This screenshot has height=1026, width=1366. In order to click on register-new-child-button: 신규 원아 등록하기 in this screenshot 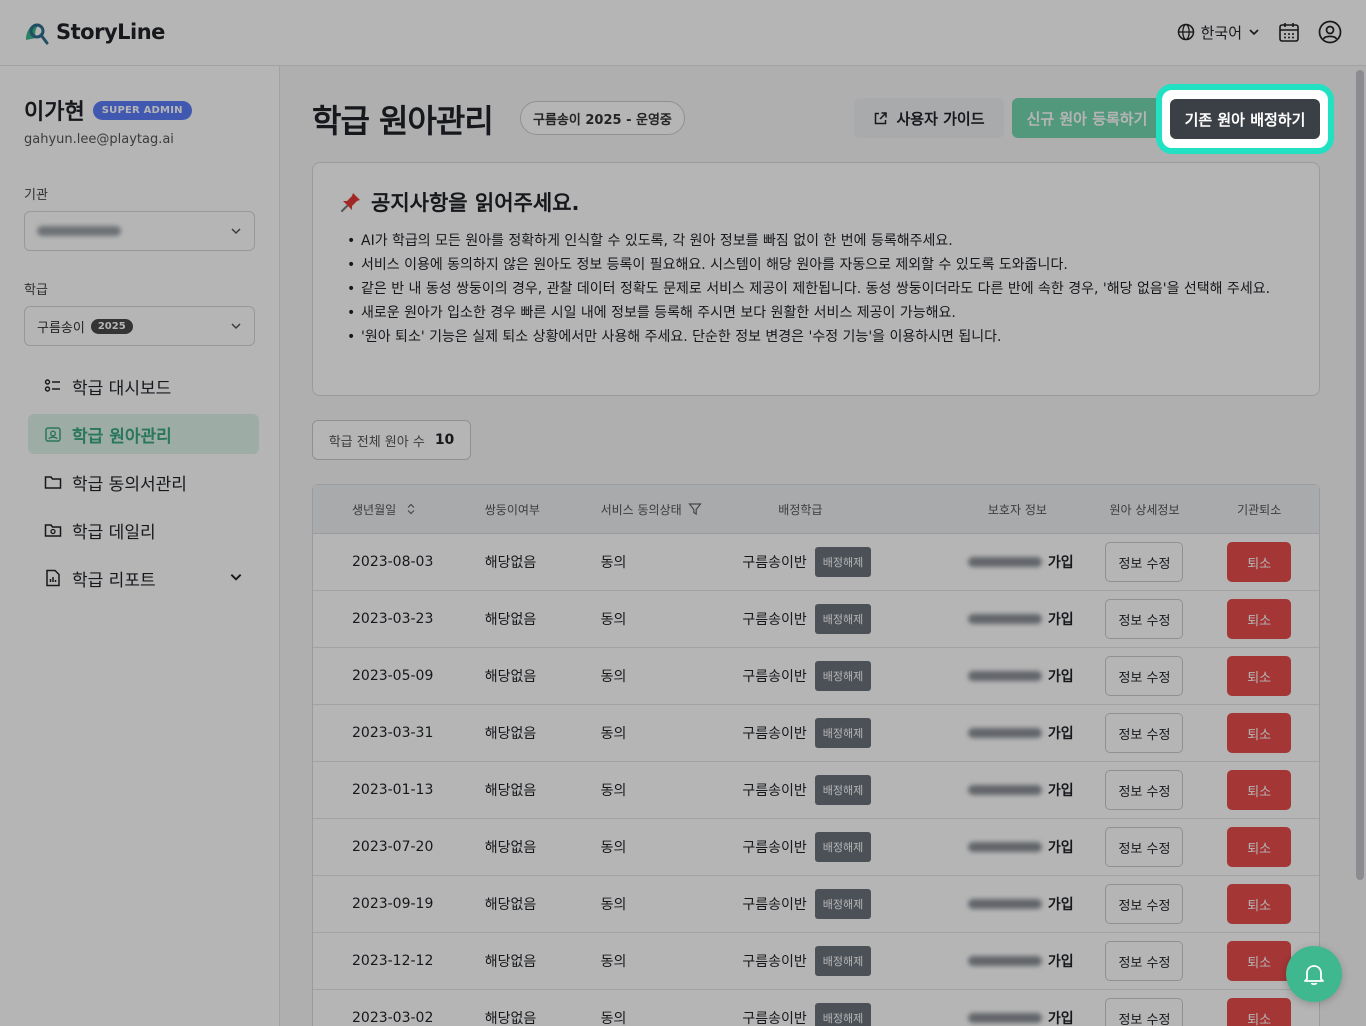, I will do `click(1087, 118)`.